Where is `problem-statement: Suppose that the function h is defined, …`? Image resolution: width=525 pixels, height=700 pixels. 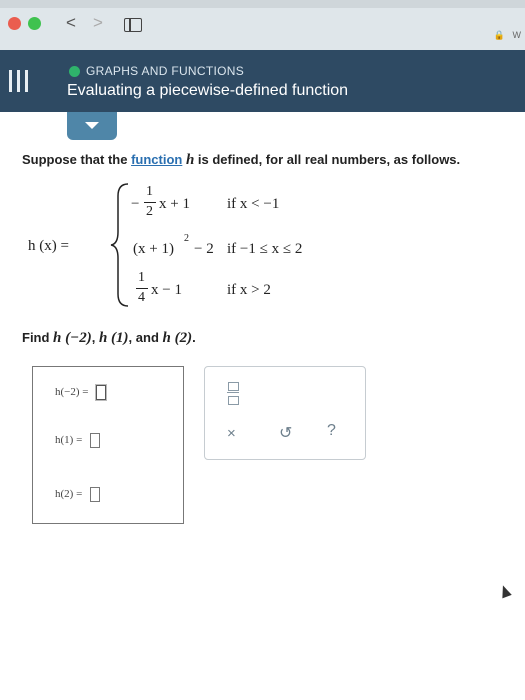 problem-statement: Suppose that the function h is defined, … is located at coordinates (241, 160).